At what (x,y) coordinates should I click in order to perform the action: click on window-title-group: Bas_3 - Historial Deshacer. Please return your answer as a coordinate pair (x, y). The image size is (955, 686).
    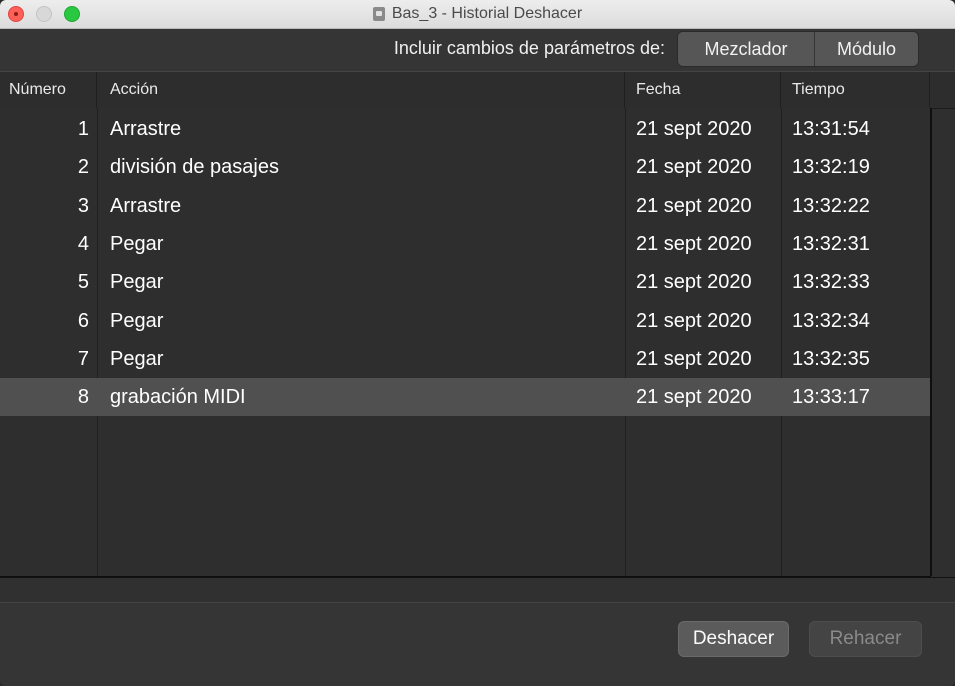
    Looking at the image, I should click on (477, 14).